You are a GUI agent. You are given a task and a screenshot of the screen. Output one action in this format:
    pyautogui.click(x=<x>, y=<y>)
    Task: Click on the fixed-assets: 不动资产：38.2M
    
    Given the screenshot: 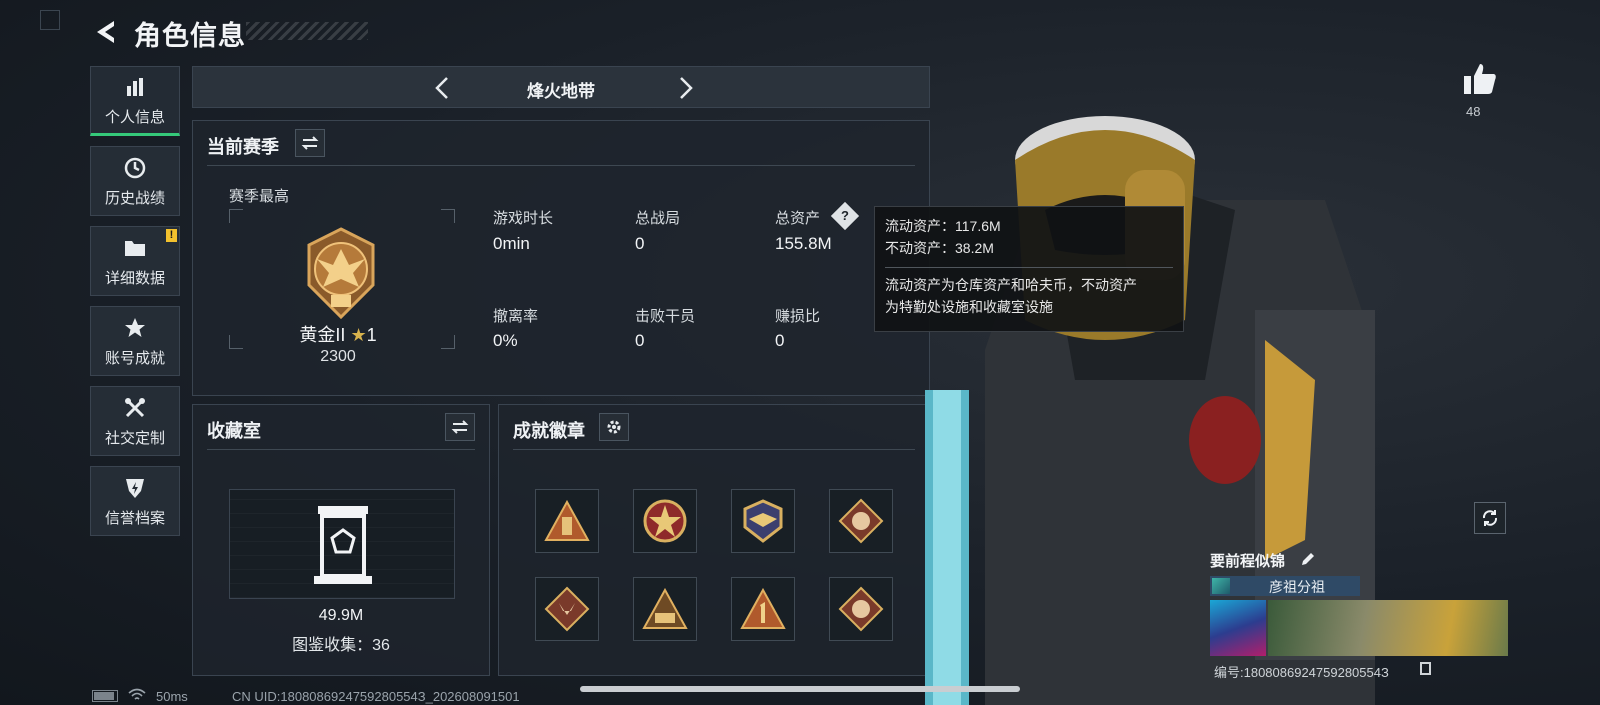 What is the action you would take?
    pyautogui.click(x=939, y=248)
    